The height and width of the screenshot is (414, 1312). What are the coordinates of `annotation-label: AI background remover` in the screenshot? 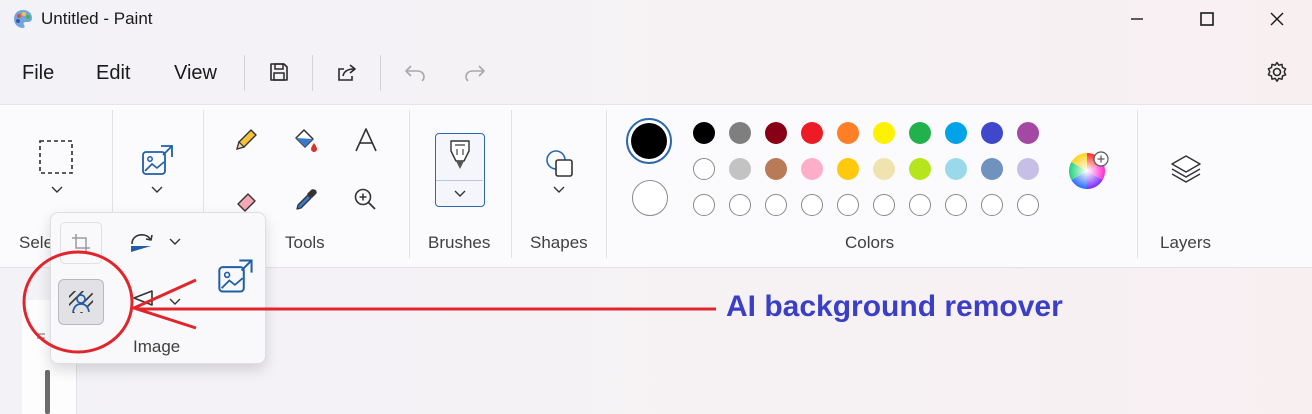 It's located at (894, 306).